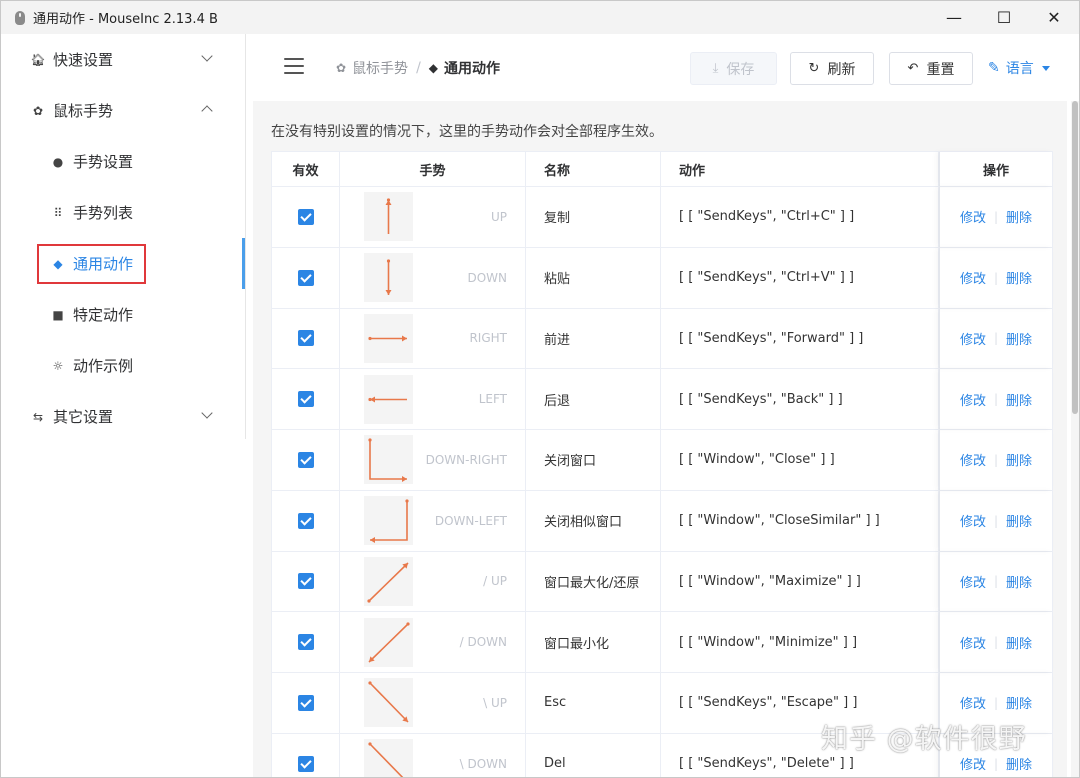 The image size is (1080, 778). I want to click on action-name: Del, so click(593, 755).